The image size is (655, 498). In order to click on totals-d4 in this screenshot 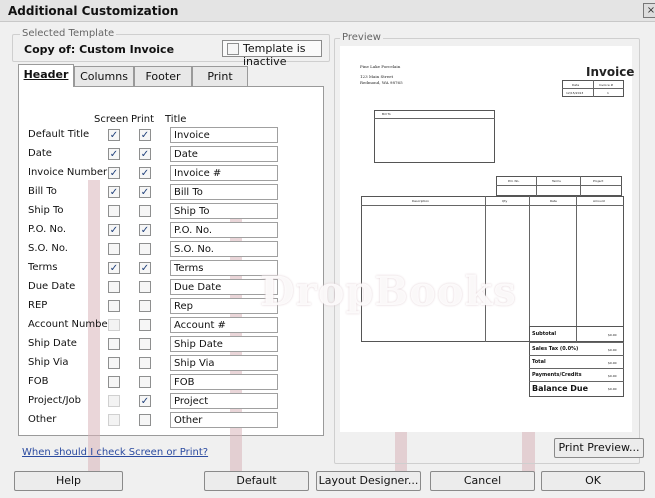, I will do `click(576, 381)`.